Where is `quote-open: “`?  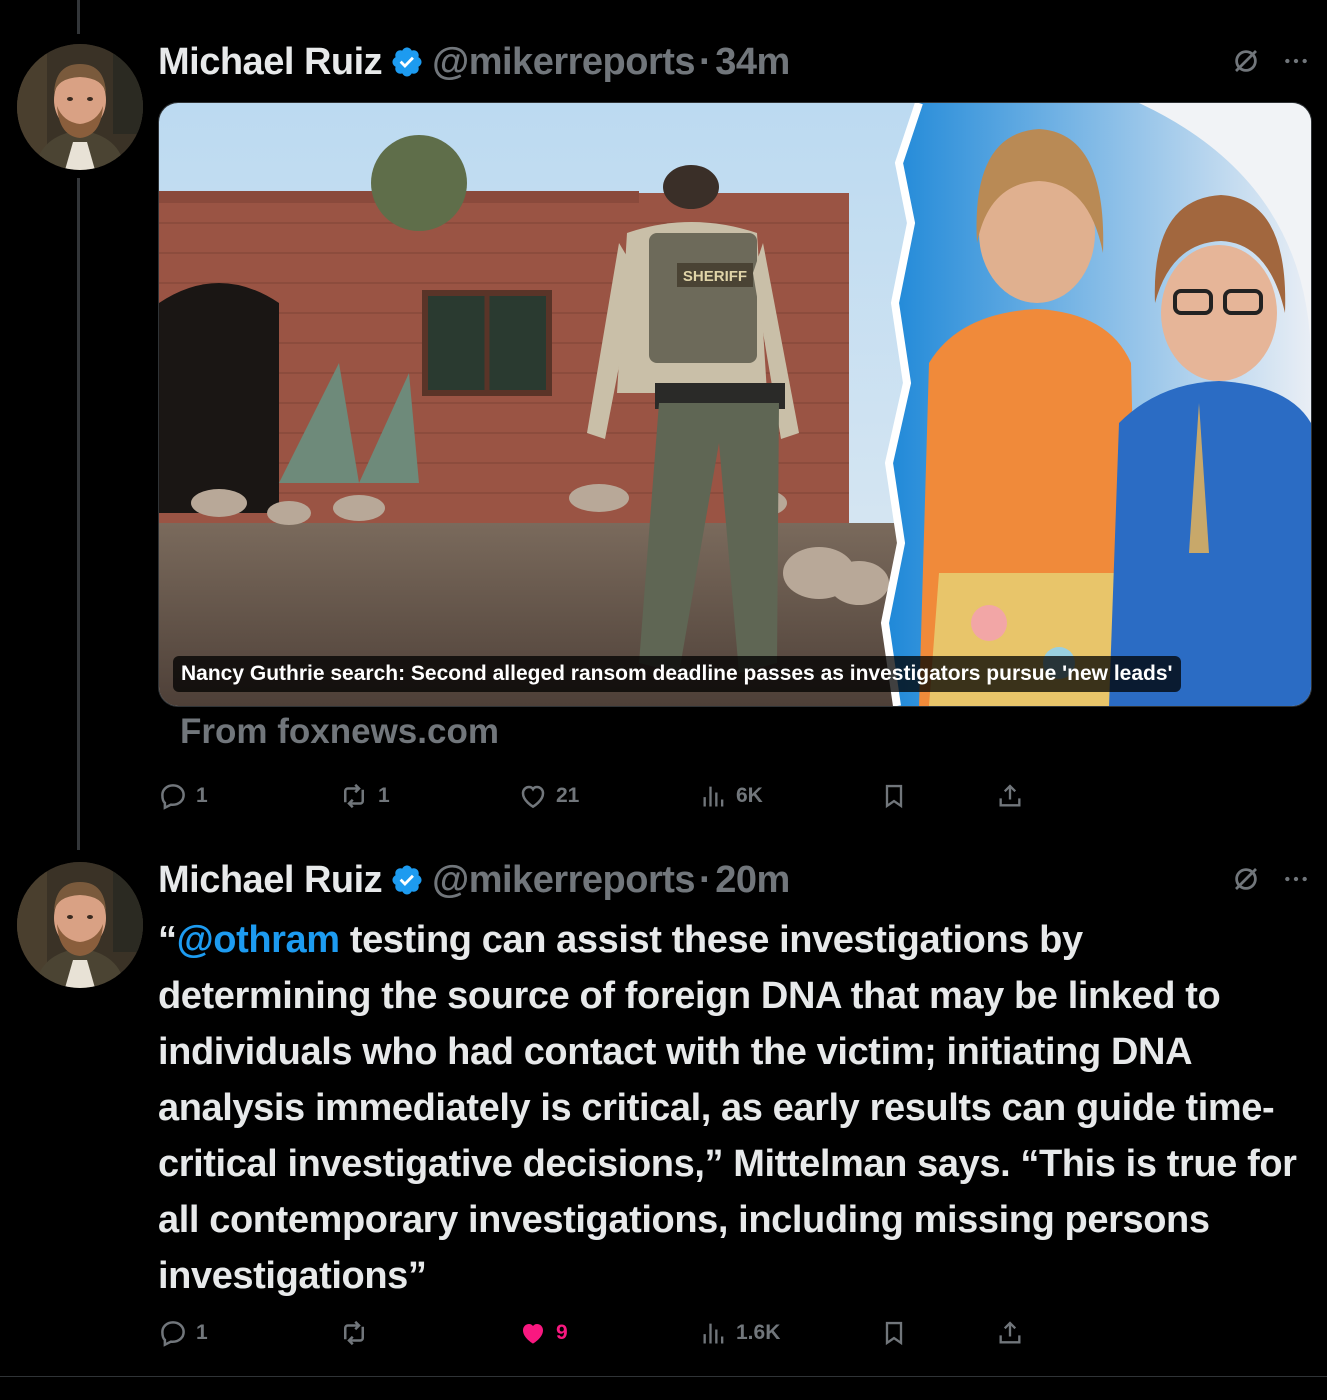
quote-open: “ is located at coordinates (167, 940).